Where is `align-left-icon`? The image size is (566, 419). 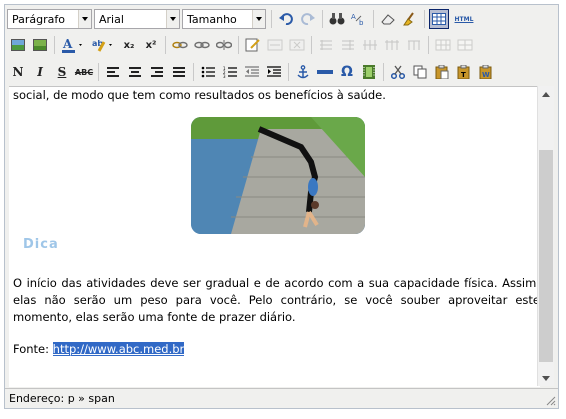 align-left-icon is located at coordinates (113, 72).